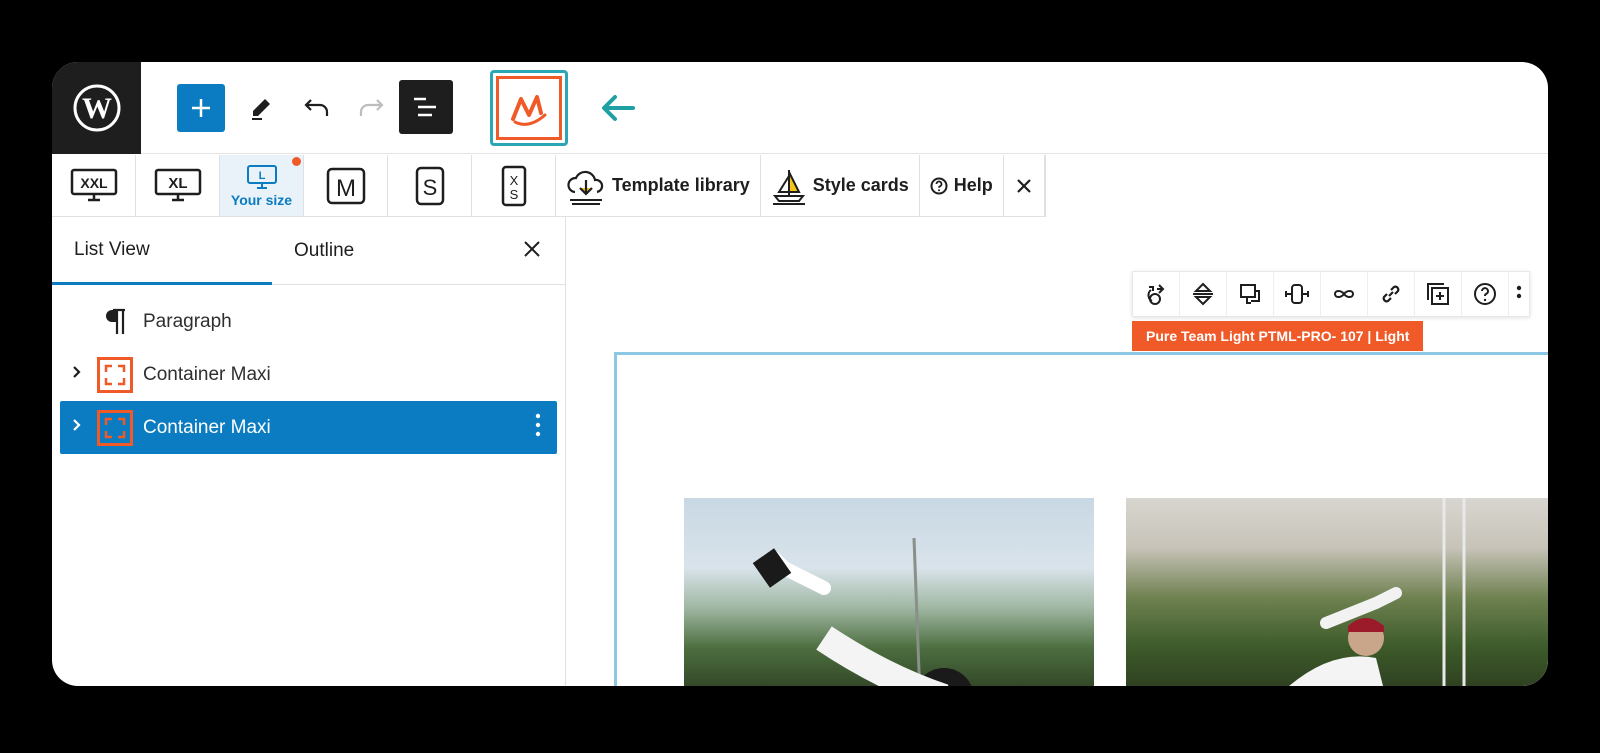  Describe the element at coordinates (788, 187) in the screenshot. I see `sailboat-icon` at that location.